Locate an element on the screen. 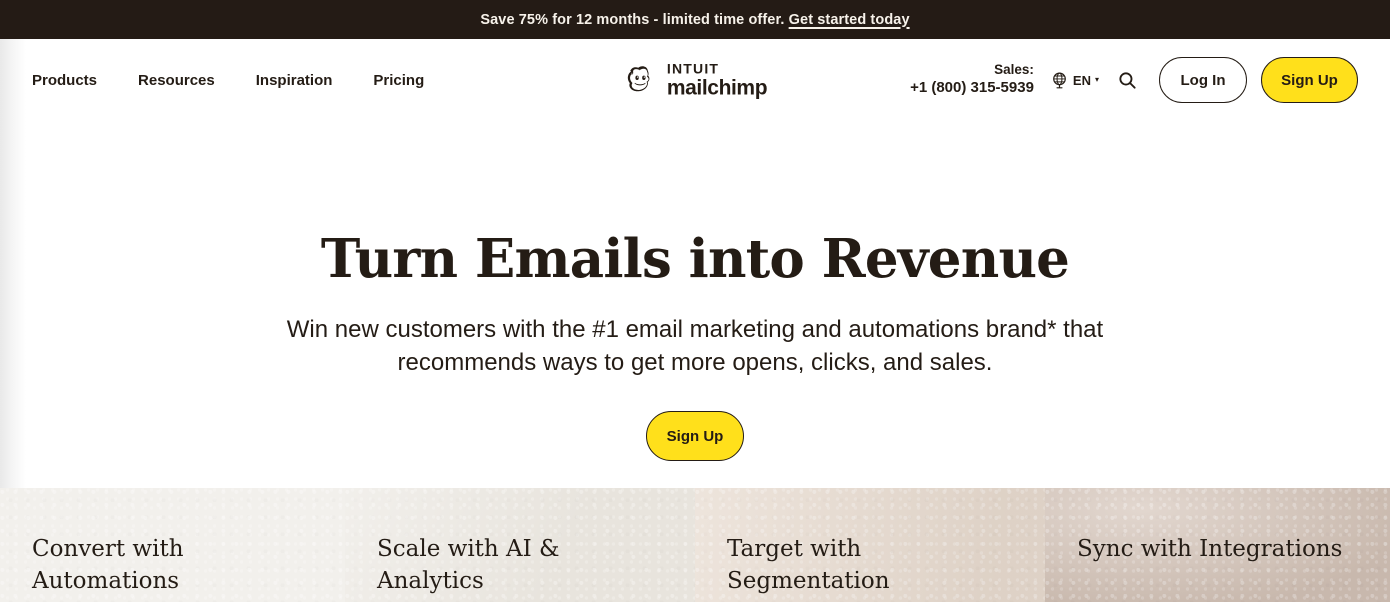 The height and width of the screenshot is (602, 1390). sales-phone-link: +1 (800) 315-5939 is located at coordinates (972, 88).